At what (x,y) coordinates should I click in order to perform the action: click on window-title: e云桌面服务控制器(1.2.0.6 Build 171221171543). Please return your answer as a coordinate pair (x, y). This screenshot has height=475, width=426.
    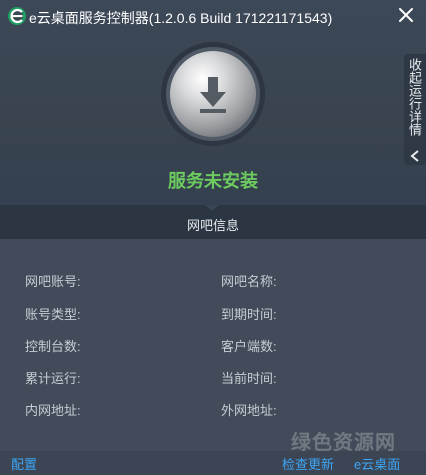
    Looking at the image, I should click on (181, 18).